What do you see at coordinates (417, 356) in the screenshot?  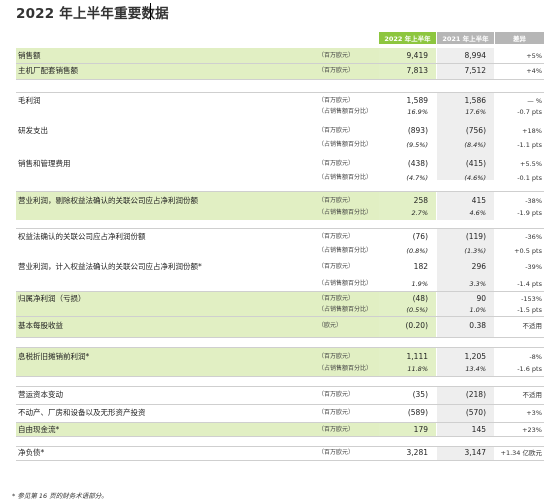 I see `value-2022: 1,111` at bounding box center [417, 356].